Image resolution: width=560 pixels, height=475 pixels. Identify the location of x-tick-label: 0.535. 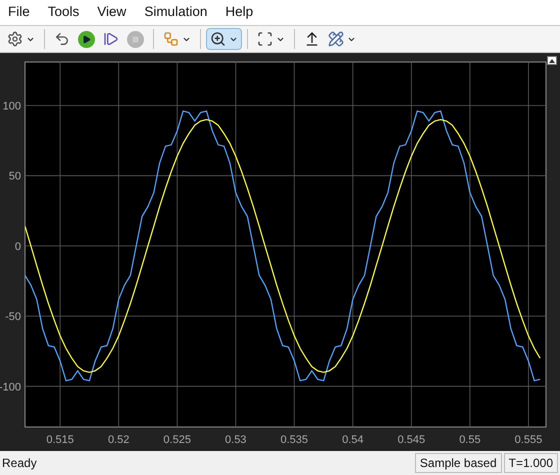
(294, 440).